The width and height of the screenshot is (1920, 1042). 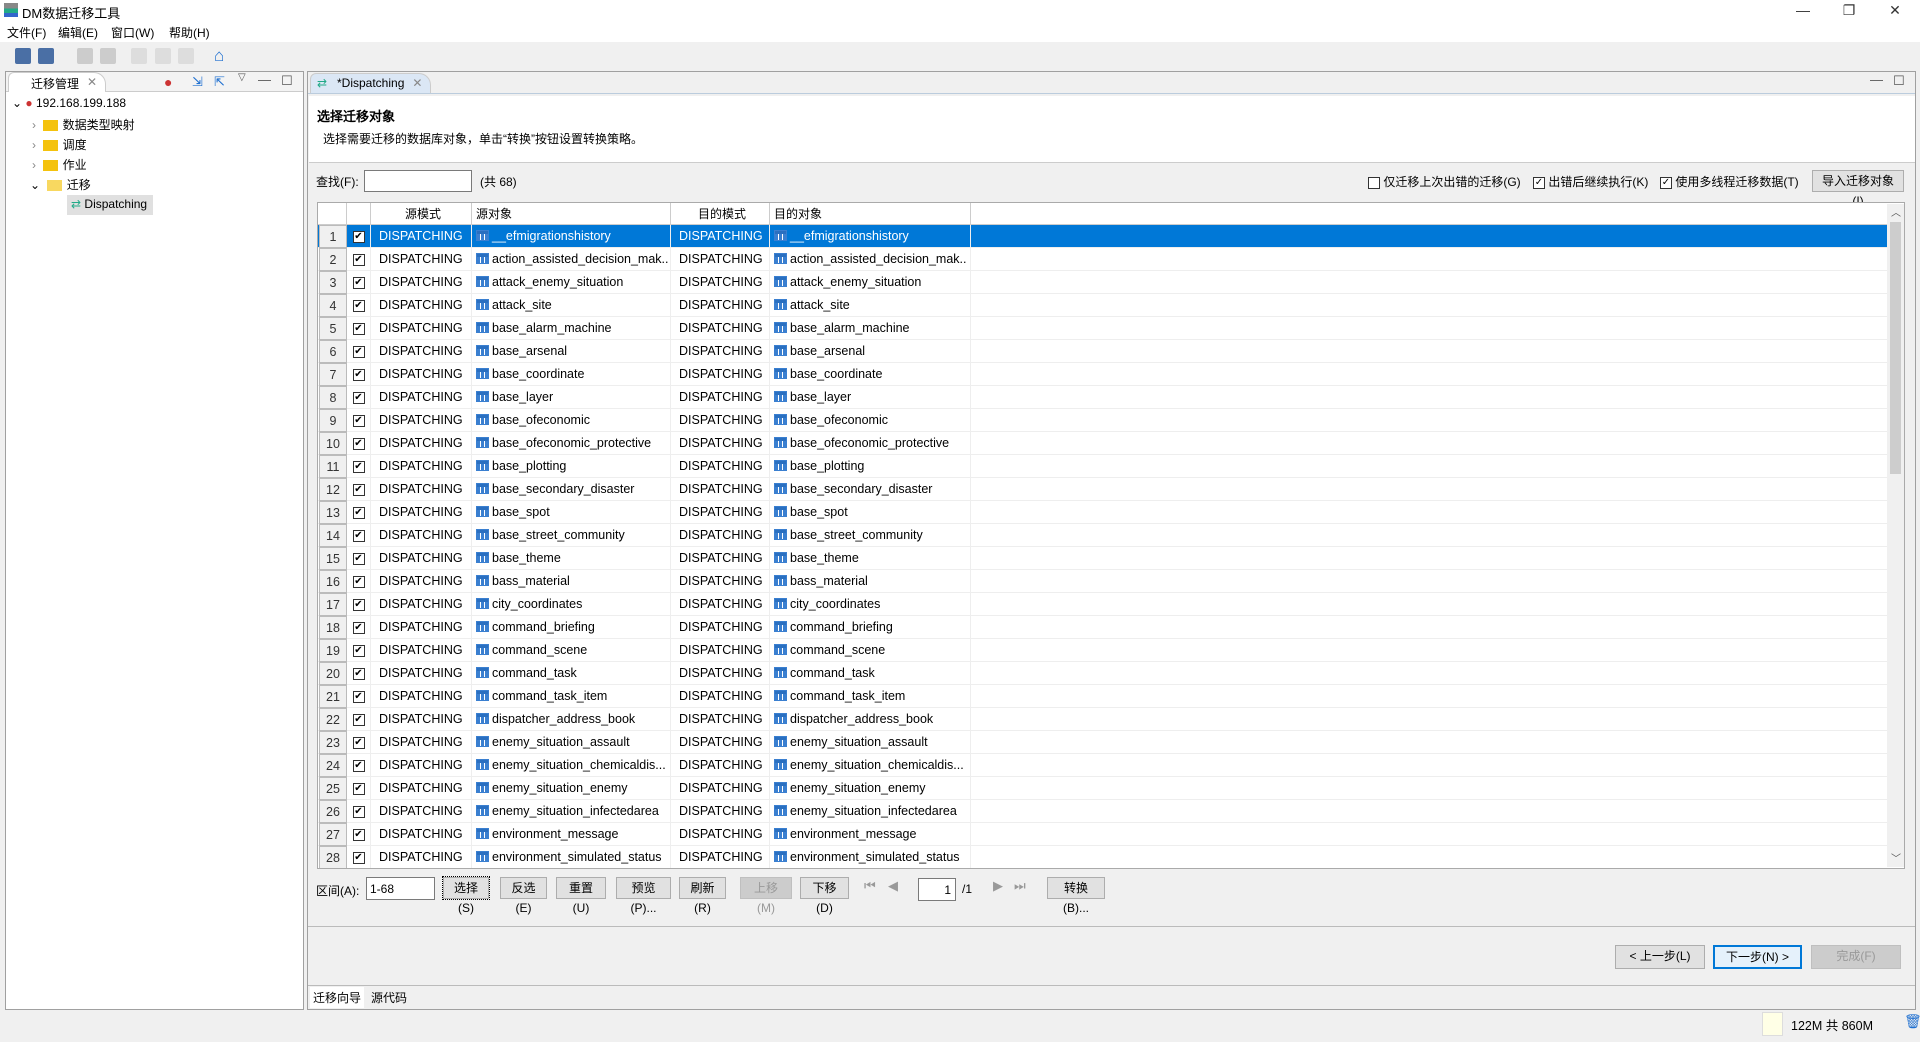 What do you see at coordinates (389, 997) in the screenshot?
I see `tab-source-code: 源代码` at bounding box center [389, 997].